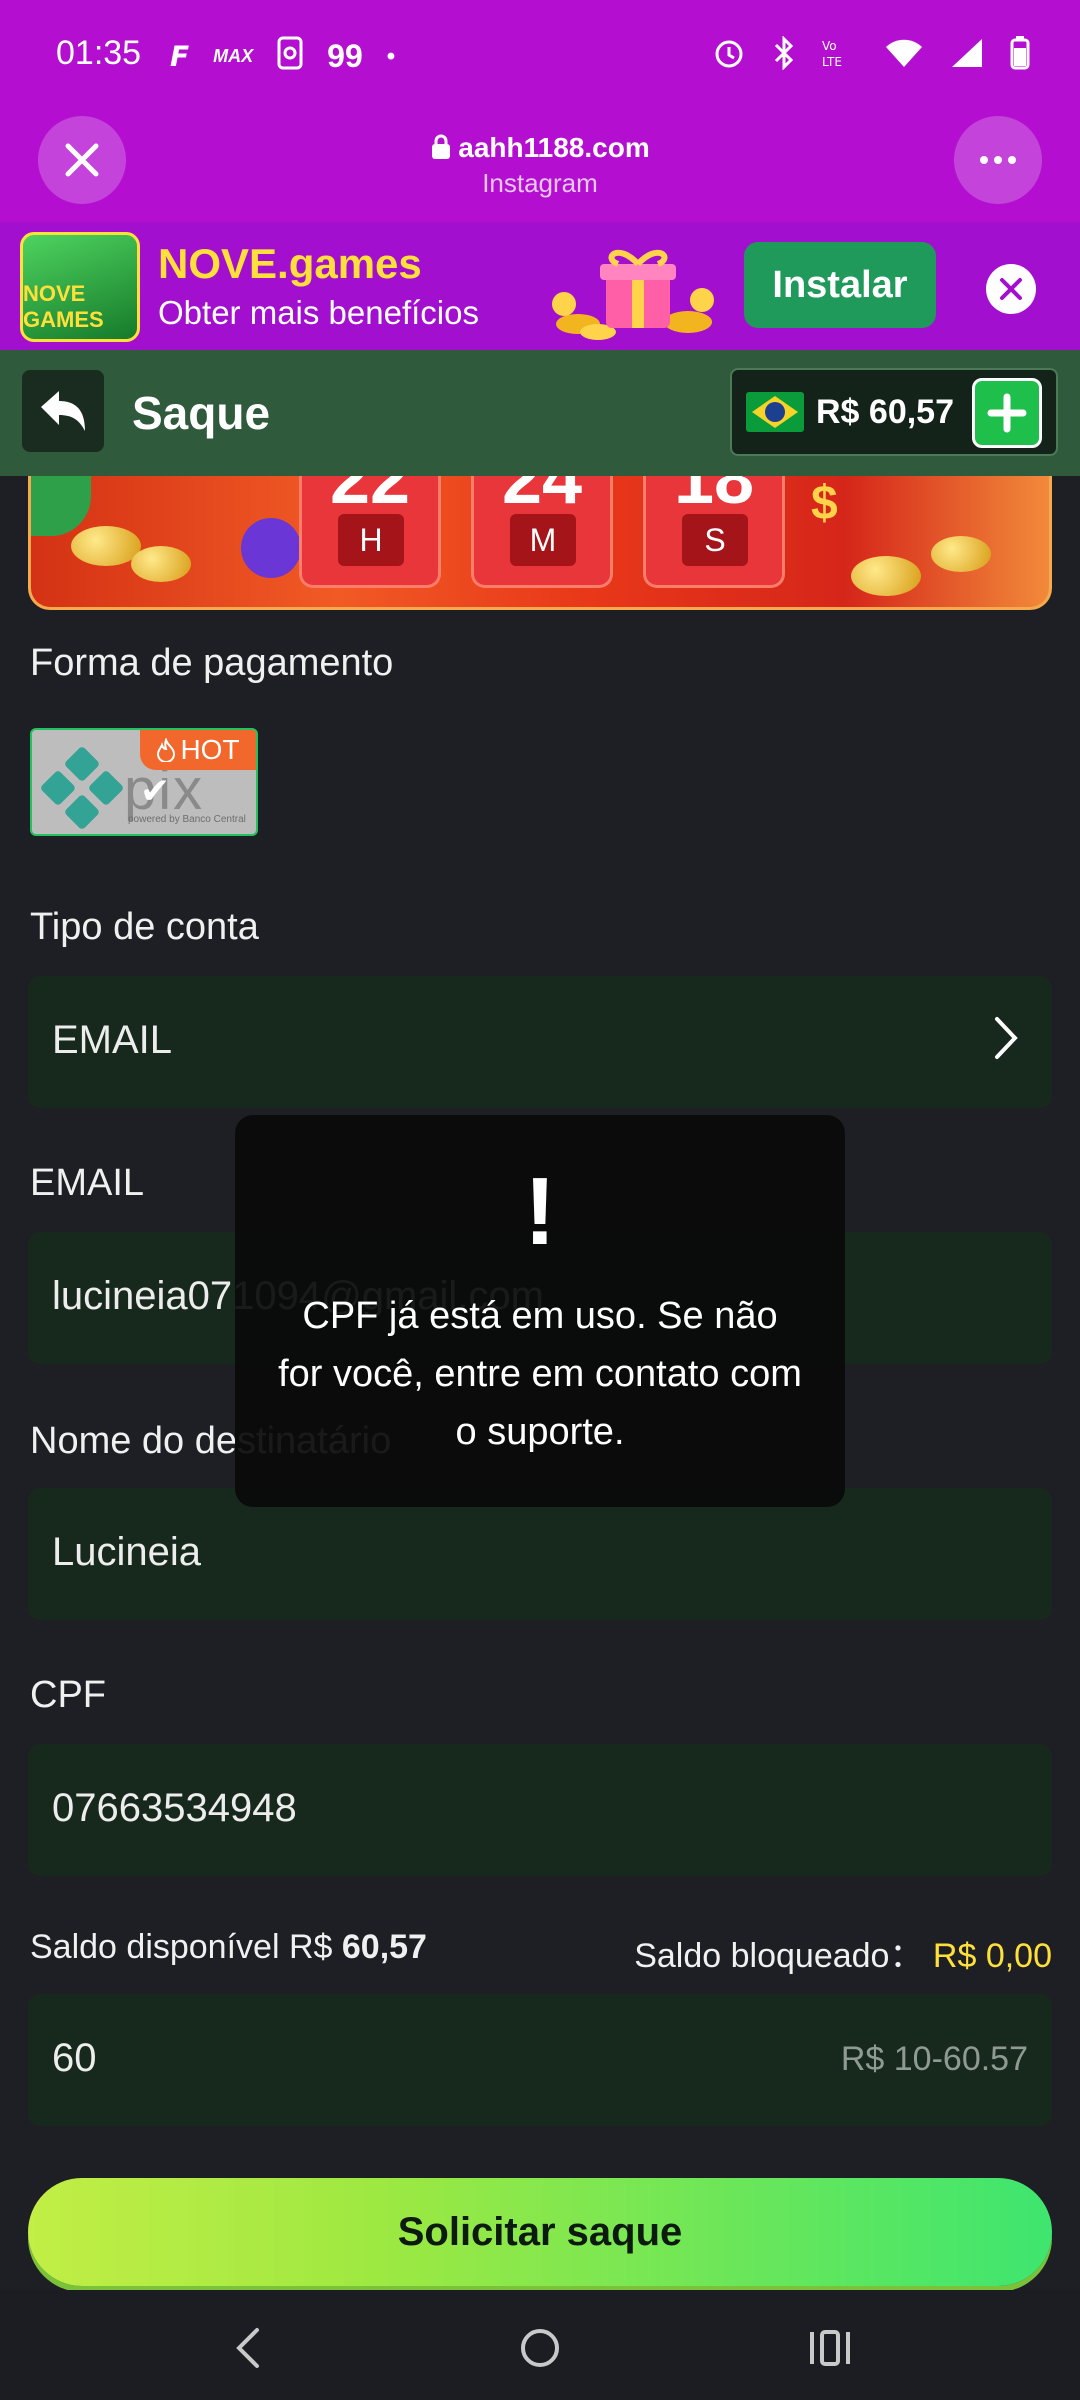 The image size is (1080, 2400). I want to click on f-app-icon: 𝙁, so click(180, 56).